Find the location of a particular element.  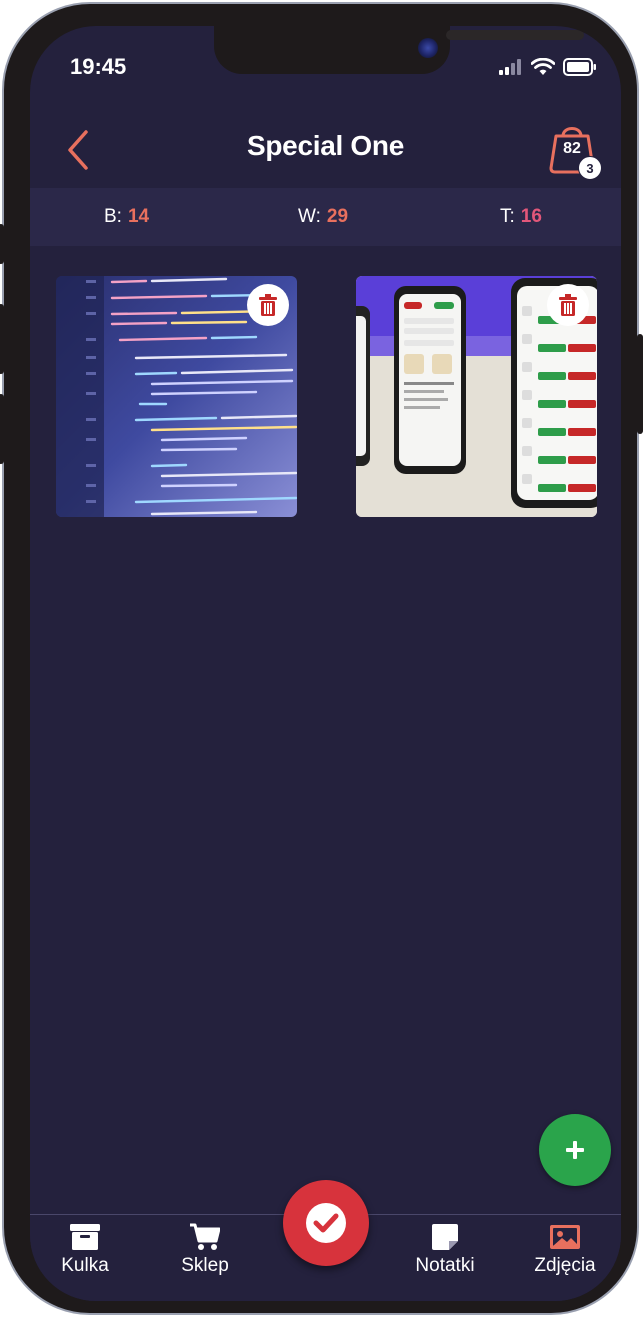

wifi-icon is located at coordinates (543, 66).